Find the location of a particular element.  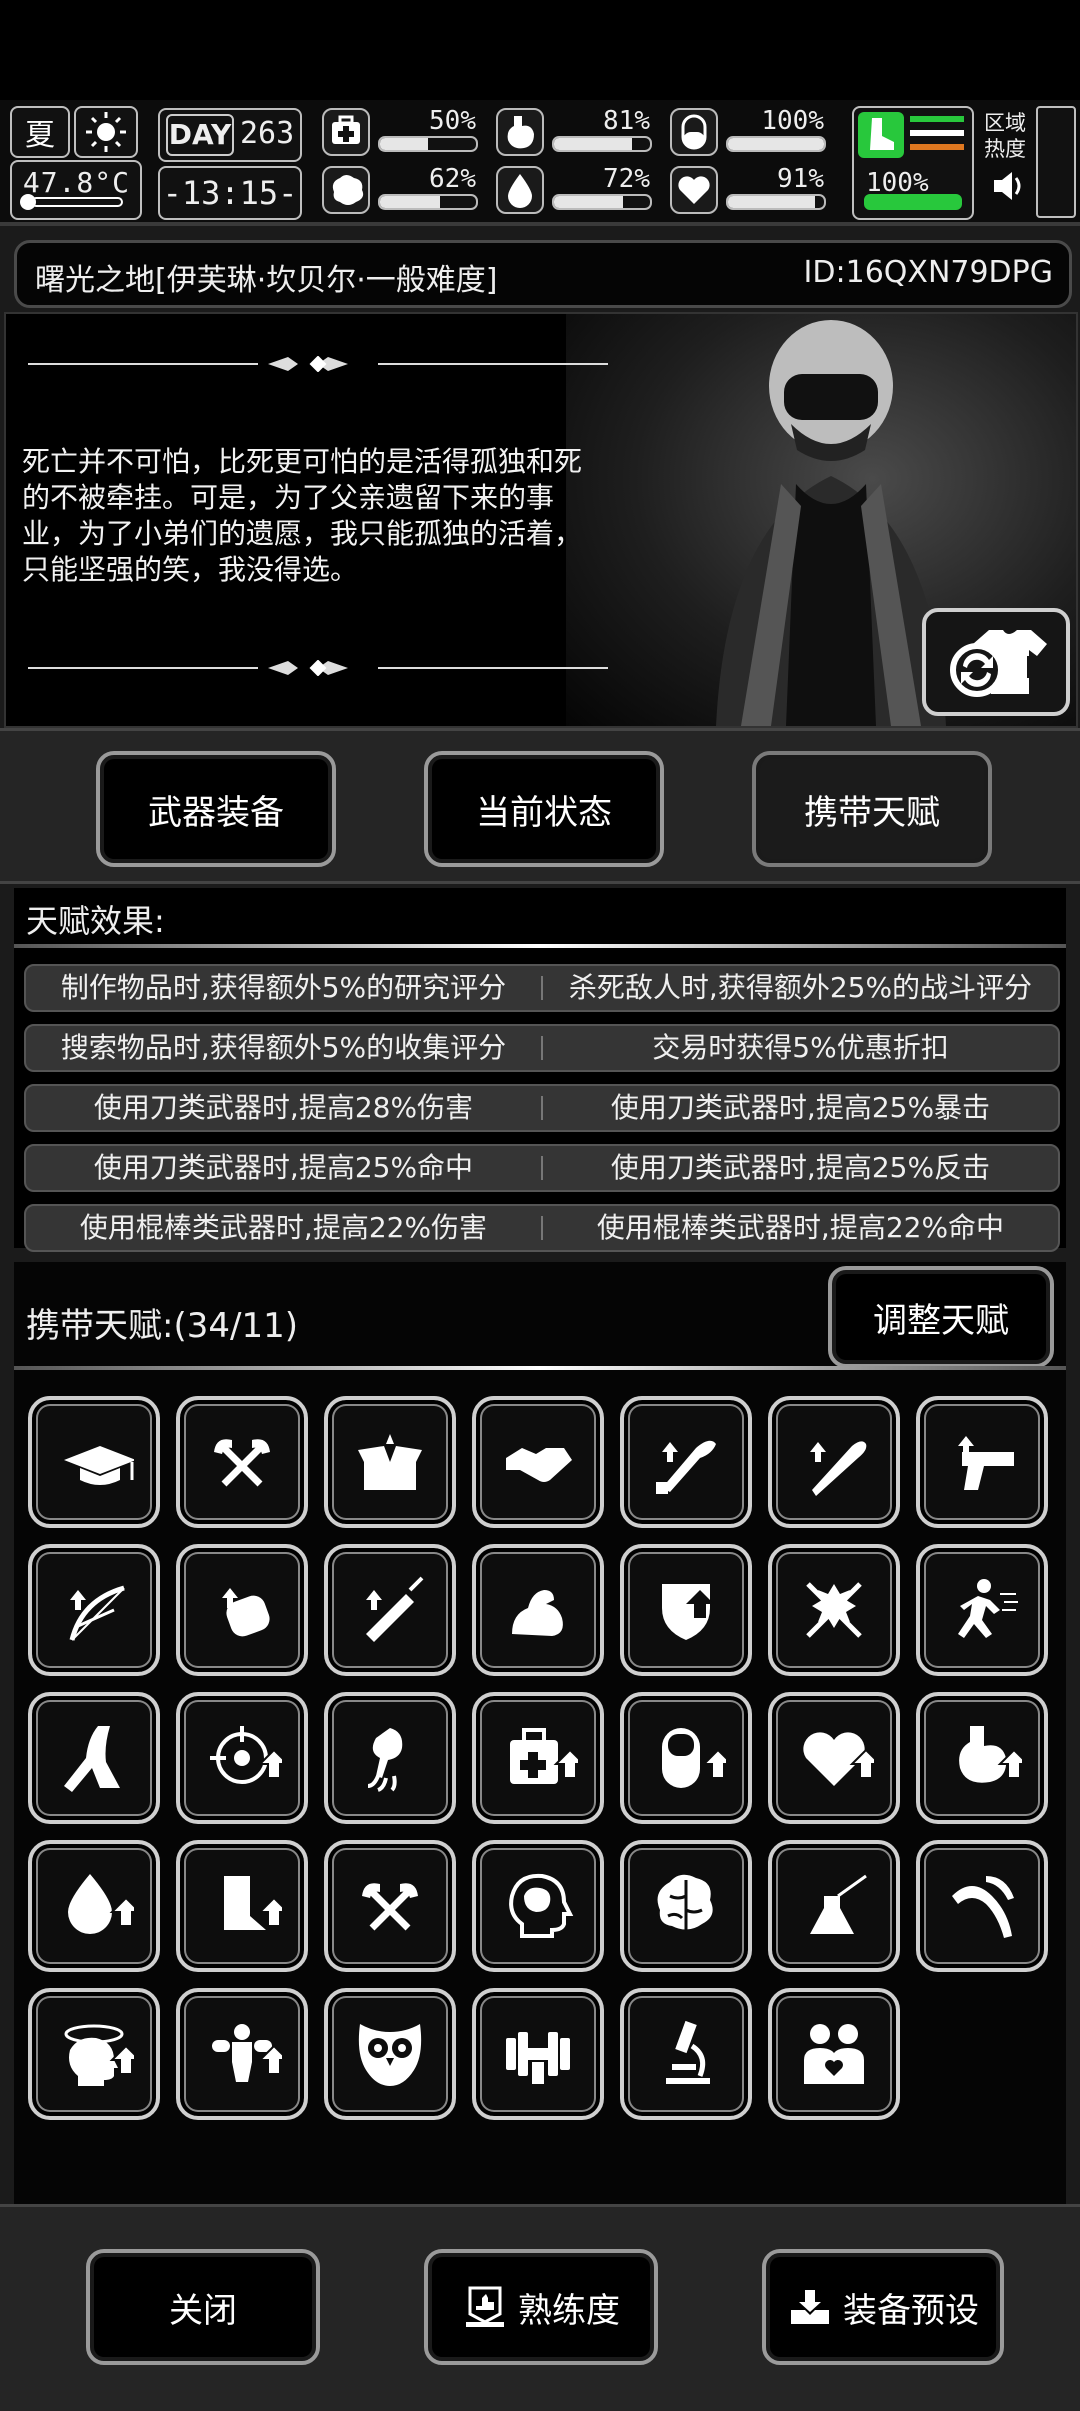

talent-effects-title: 天赋效果: is located at coordinates (95, 921).